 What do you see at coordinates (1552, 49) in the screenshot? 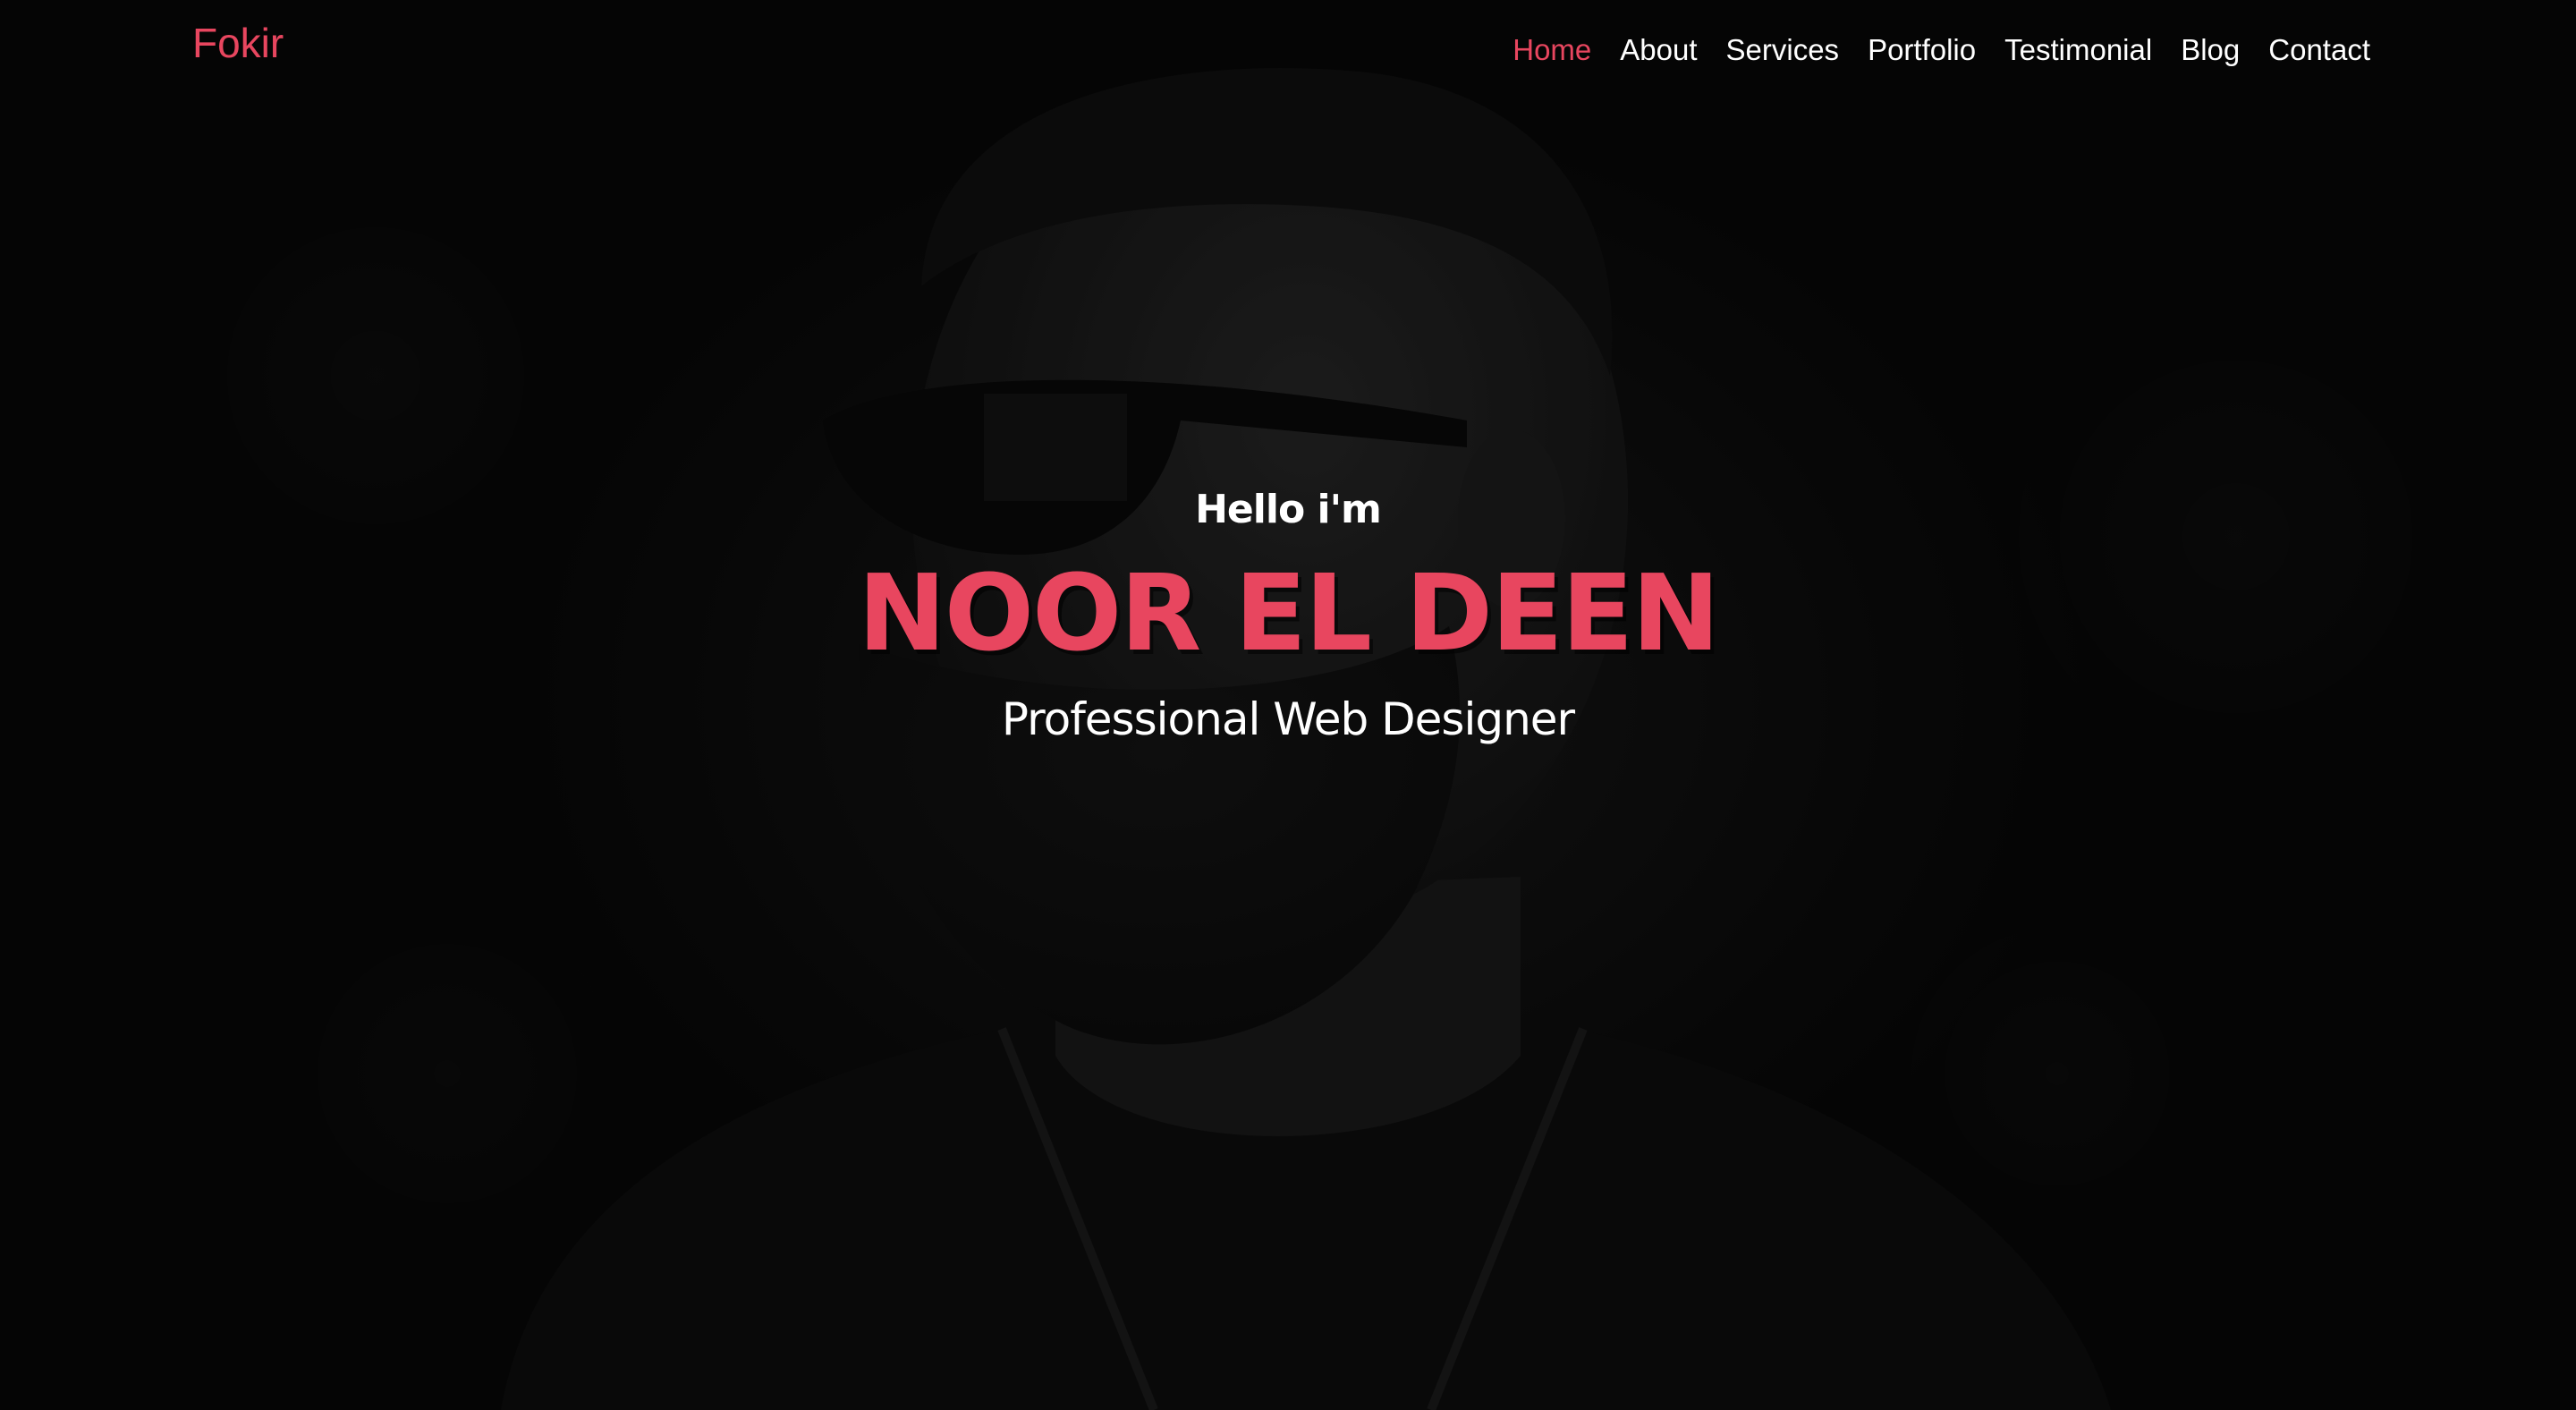
I see `nav-link-home: Home` at bounding box center [1552, 49].